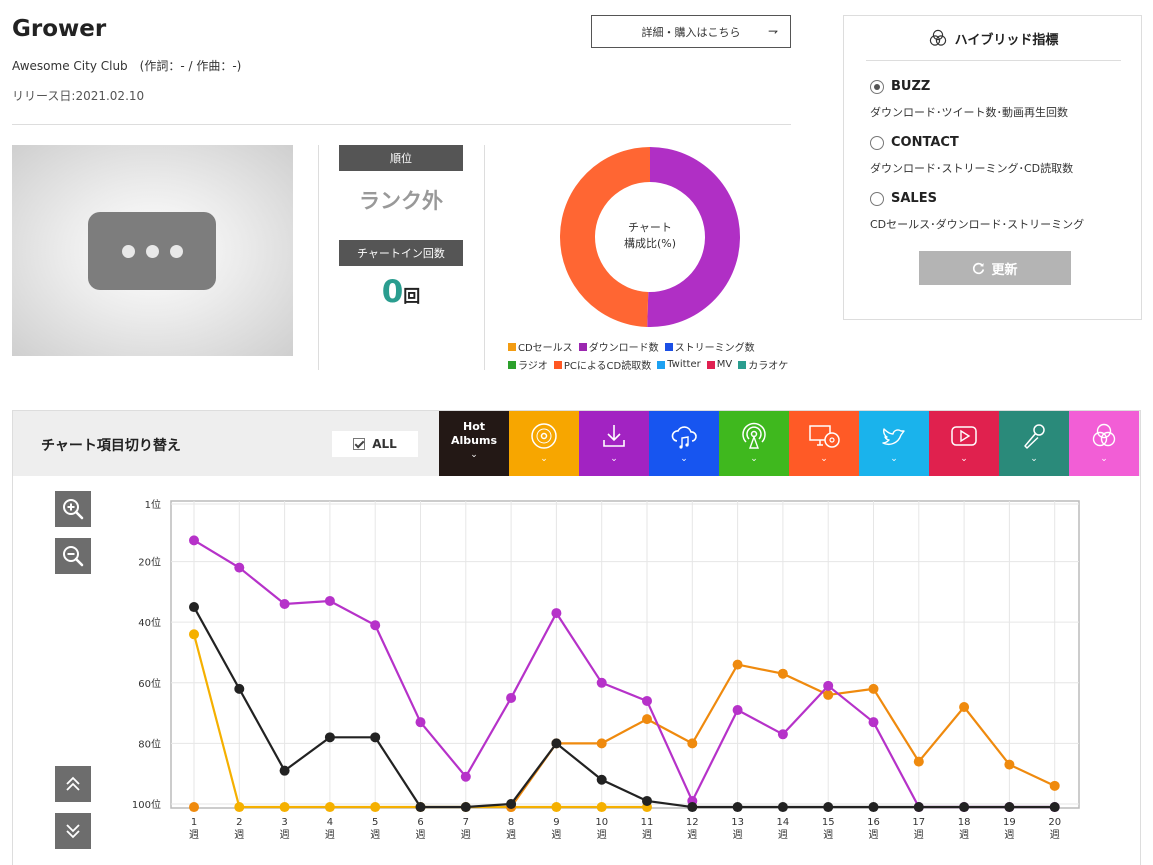 The height and width of the screenshot is (865, 1153). I want to click on radio-buzz, so click(877, 86).